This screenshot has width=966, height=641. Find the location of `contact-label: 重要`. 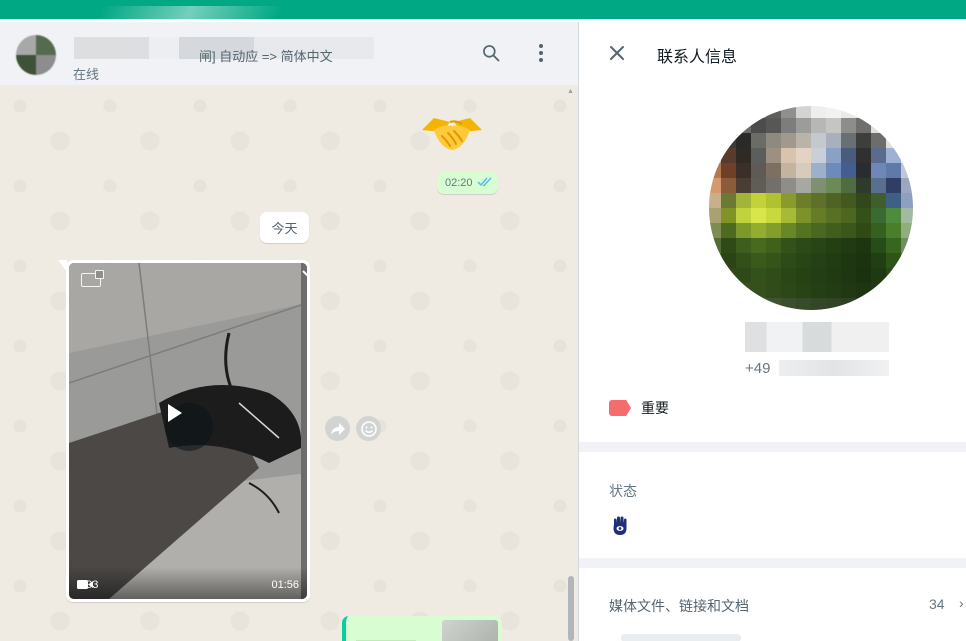

contact-label: 重要 is located at coordinates (639, 408).